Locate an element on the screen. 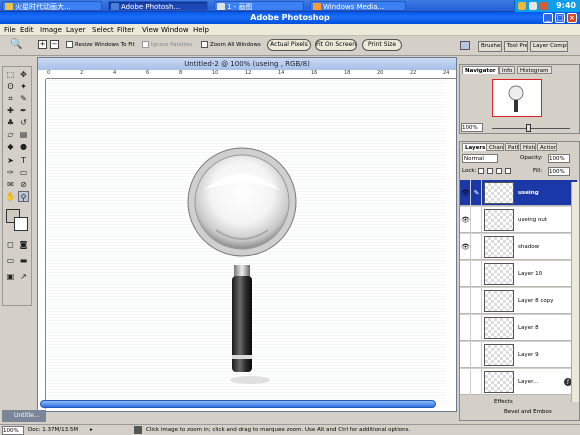 The width and height of the screenshot is (580, 435). menu-file: File is located at coordinates (10, 30).